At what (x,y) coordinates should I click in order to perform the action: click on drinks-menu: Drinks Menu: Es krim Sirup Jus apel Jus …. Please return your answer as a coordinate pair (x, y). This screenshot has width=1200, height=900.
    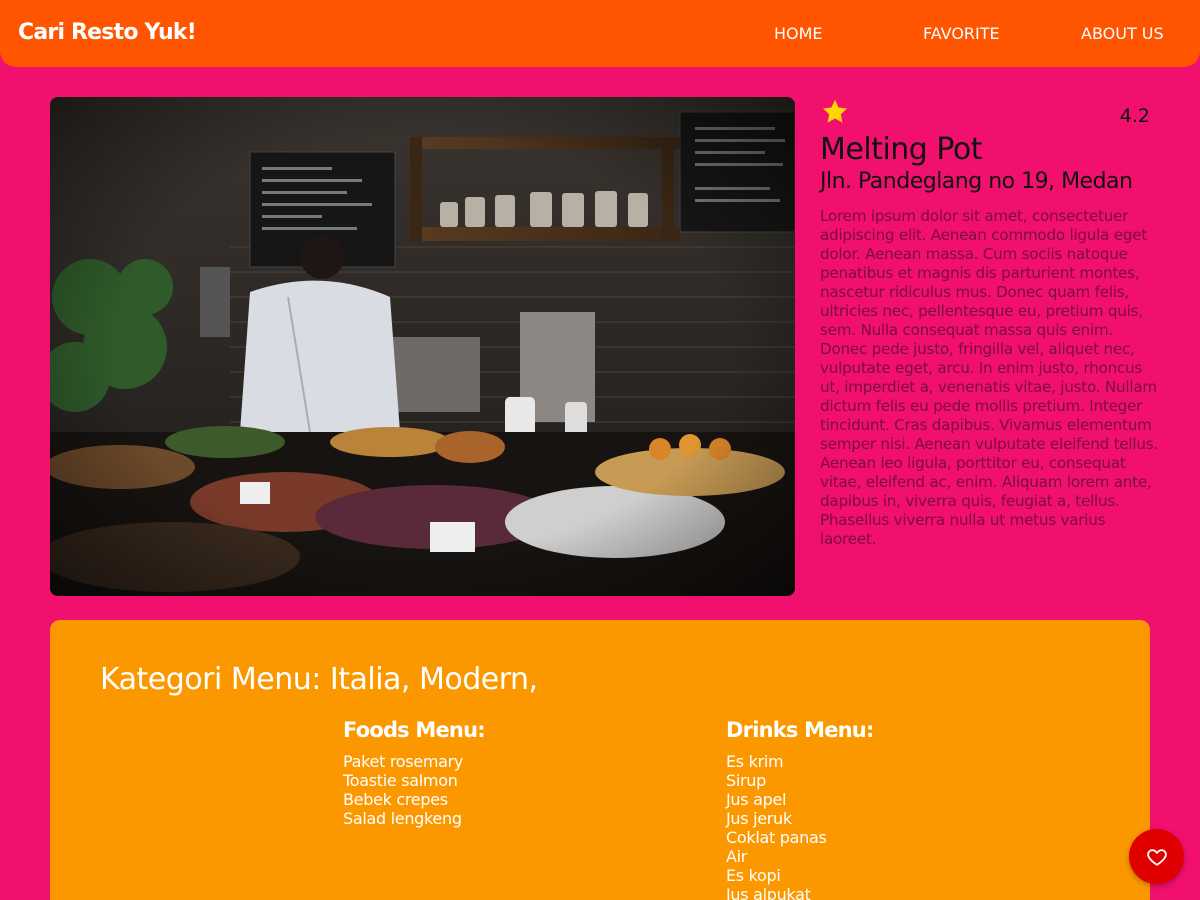
    Looking at the image, I should click on (800, 809).